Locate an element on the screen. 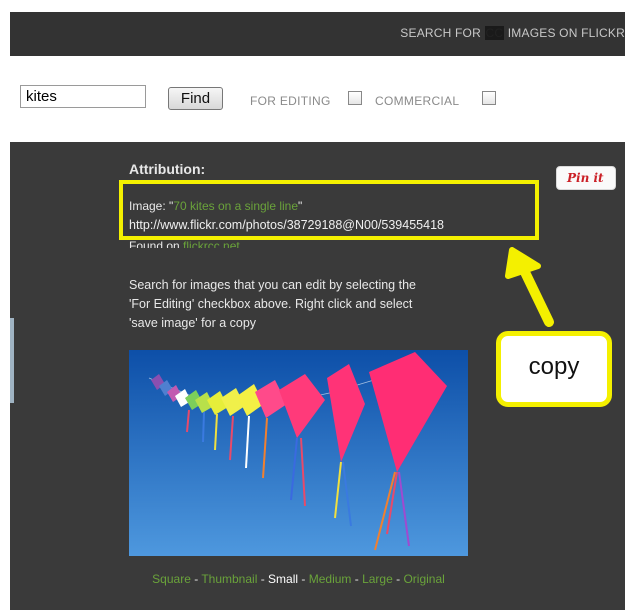  attribution-highlight-box is located at coordinates (329, 210).